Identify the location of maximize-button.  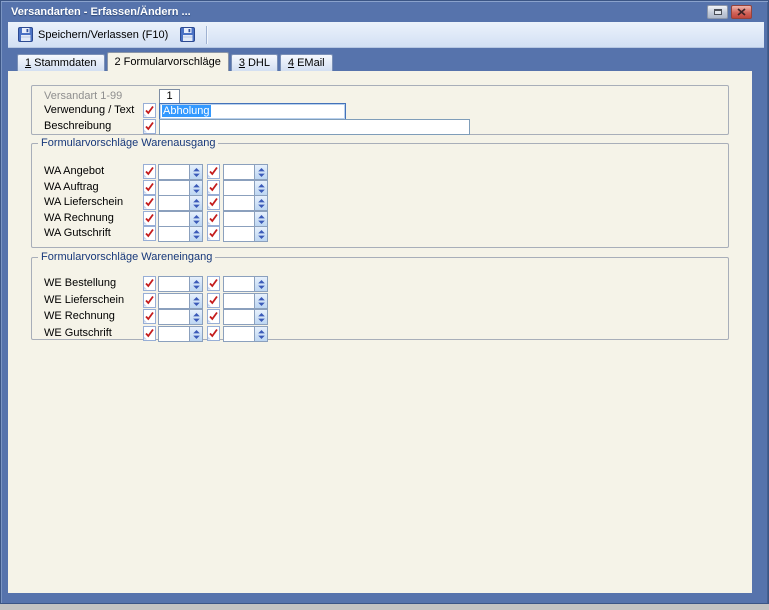
(717, 12).